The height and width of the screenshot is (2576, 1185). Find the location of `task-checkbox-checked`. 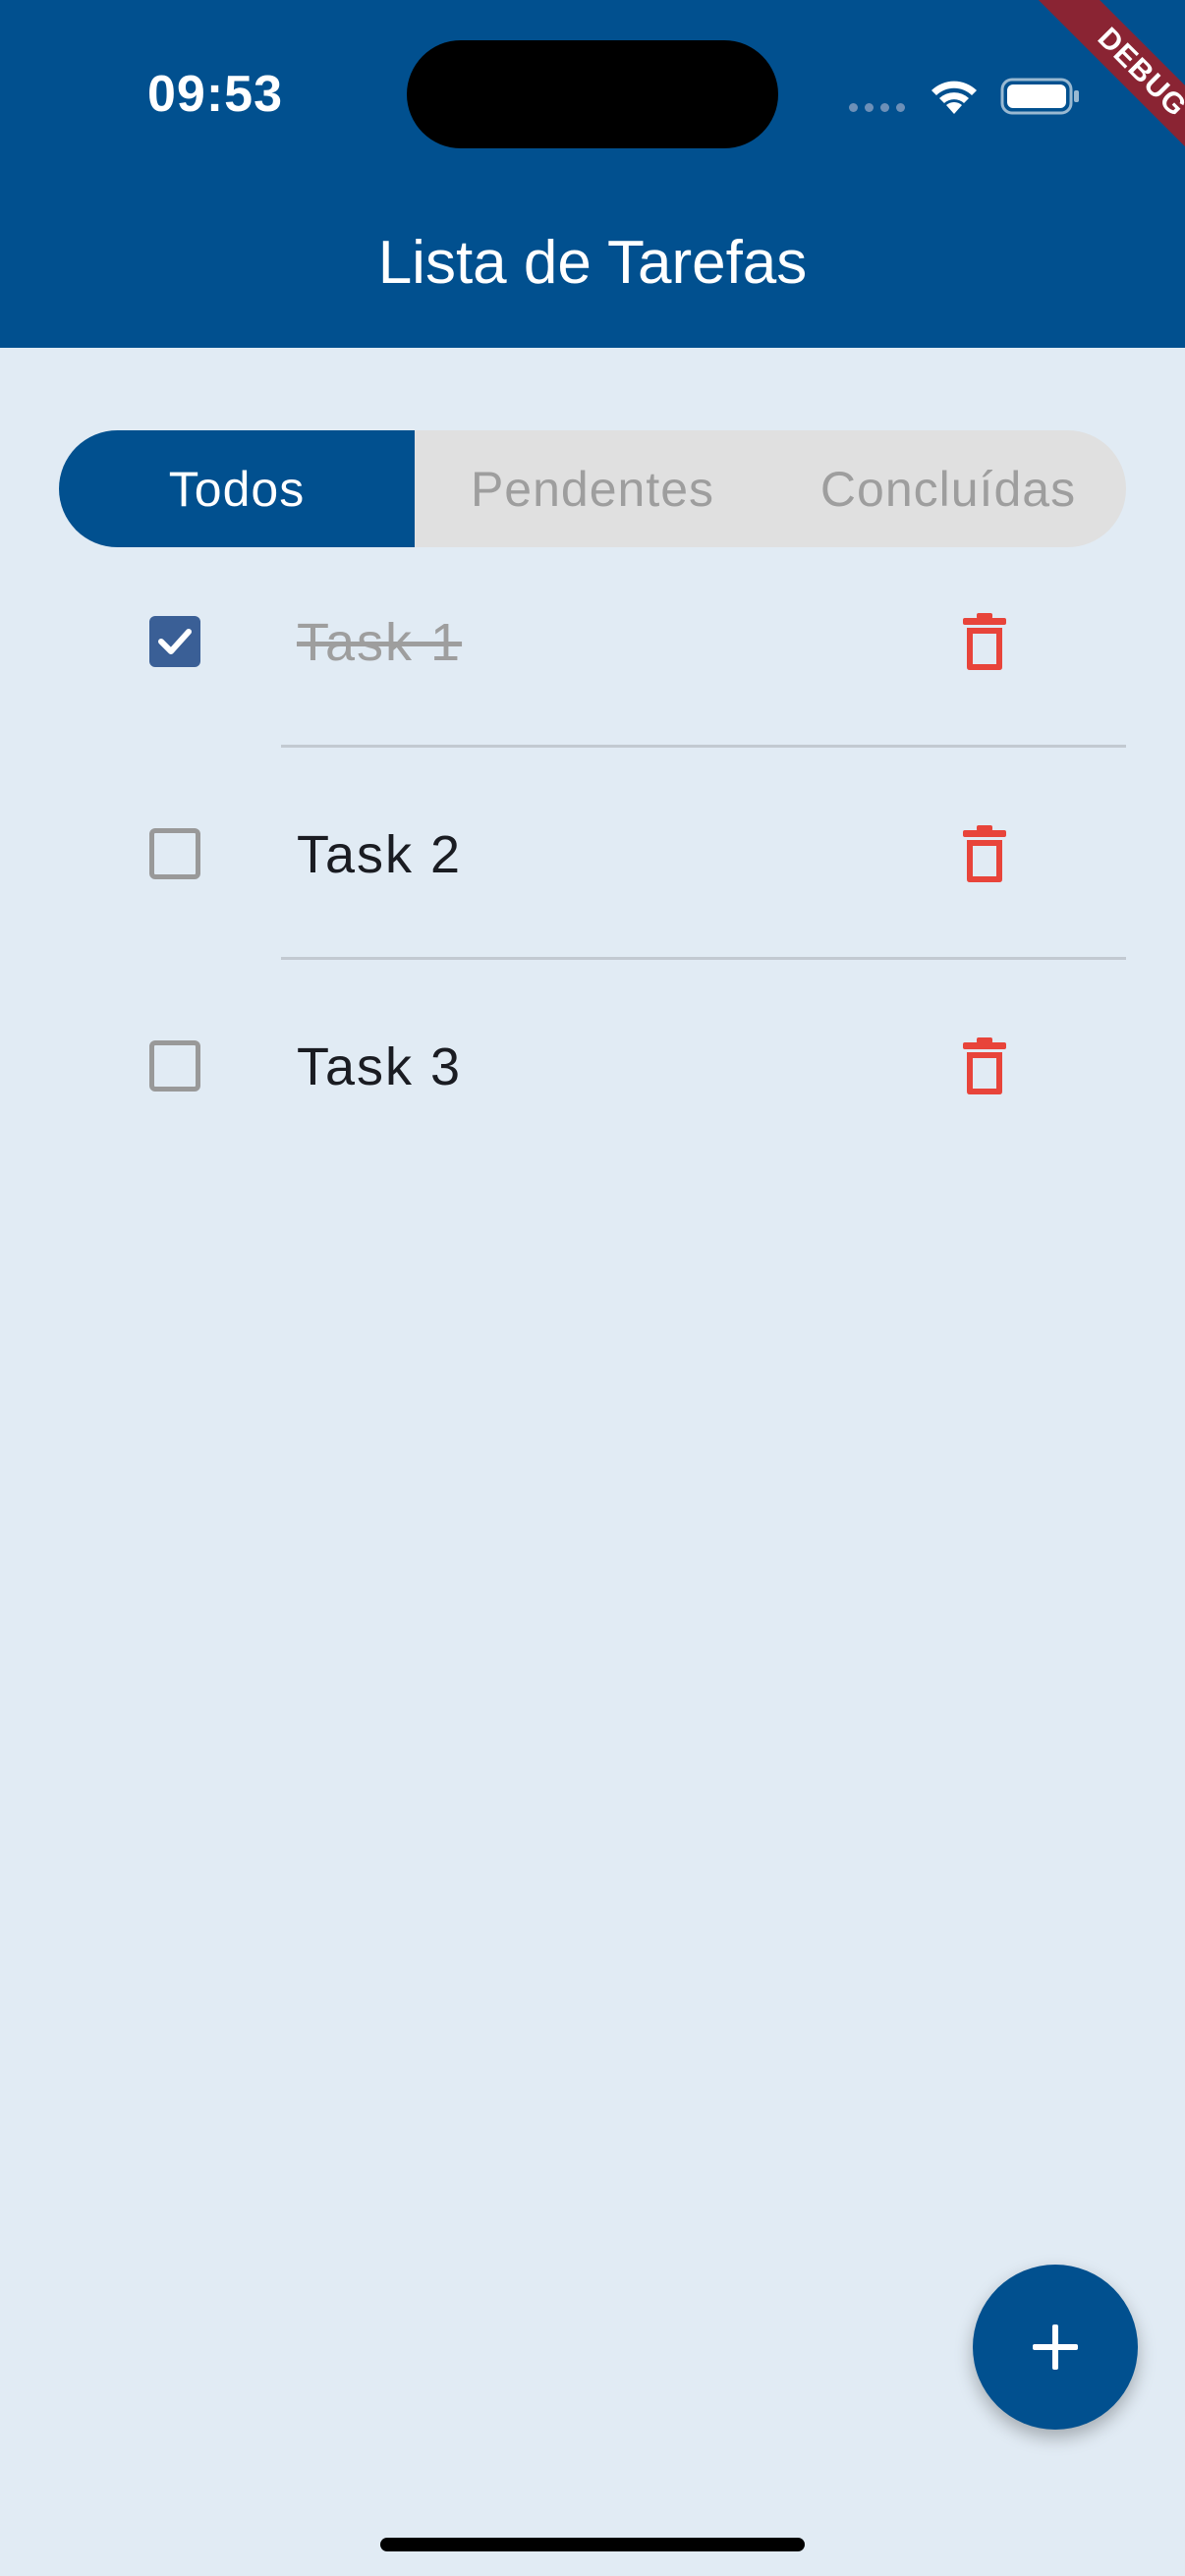

task-checkbox-checked is located at coordinates (175, 641).